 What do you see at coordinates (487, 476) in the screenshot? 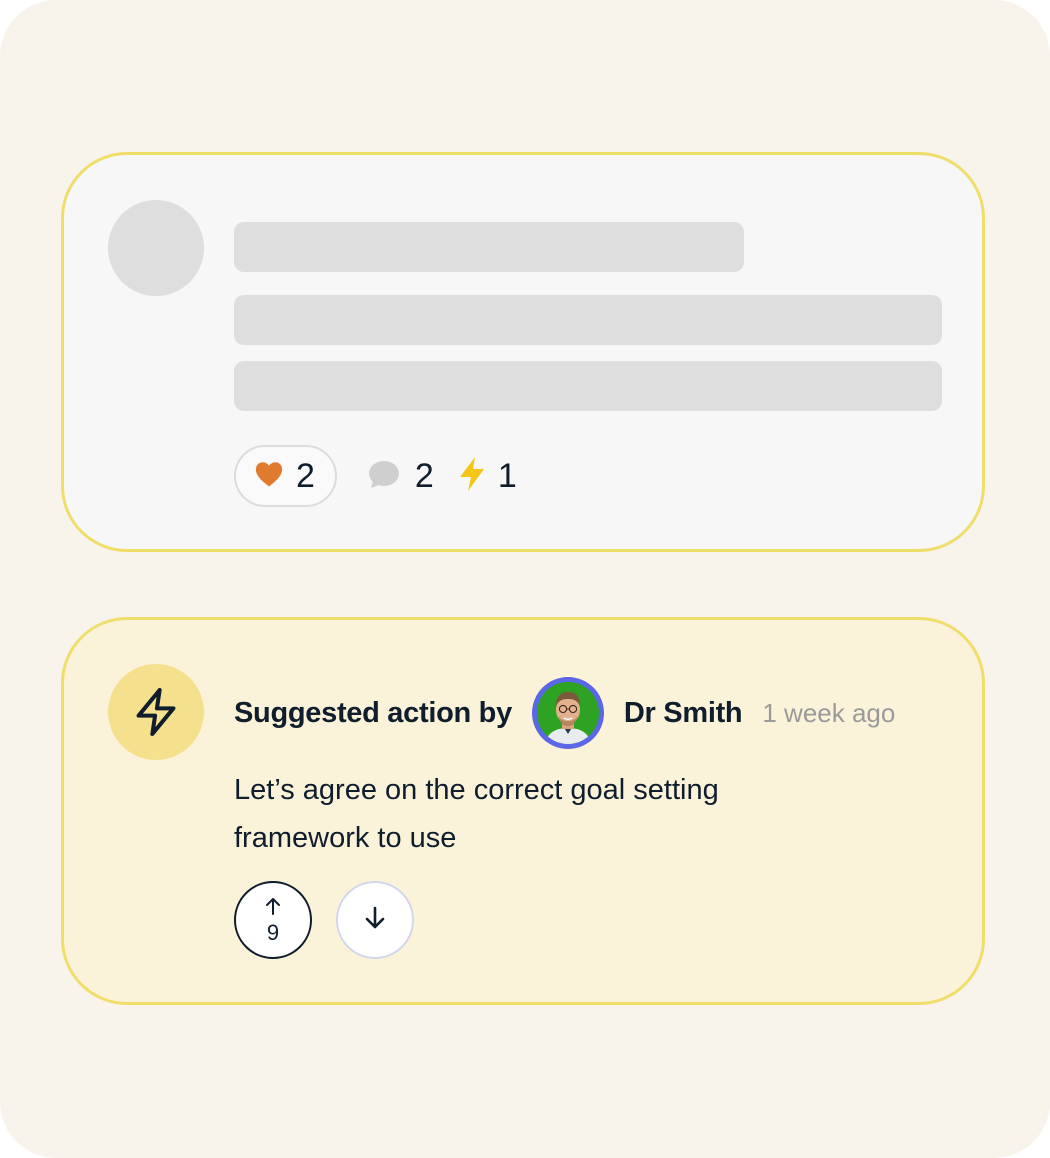
I see `action-count-button: 1` at bounding box center [487, 476].